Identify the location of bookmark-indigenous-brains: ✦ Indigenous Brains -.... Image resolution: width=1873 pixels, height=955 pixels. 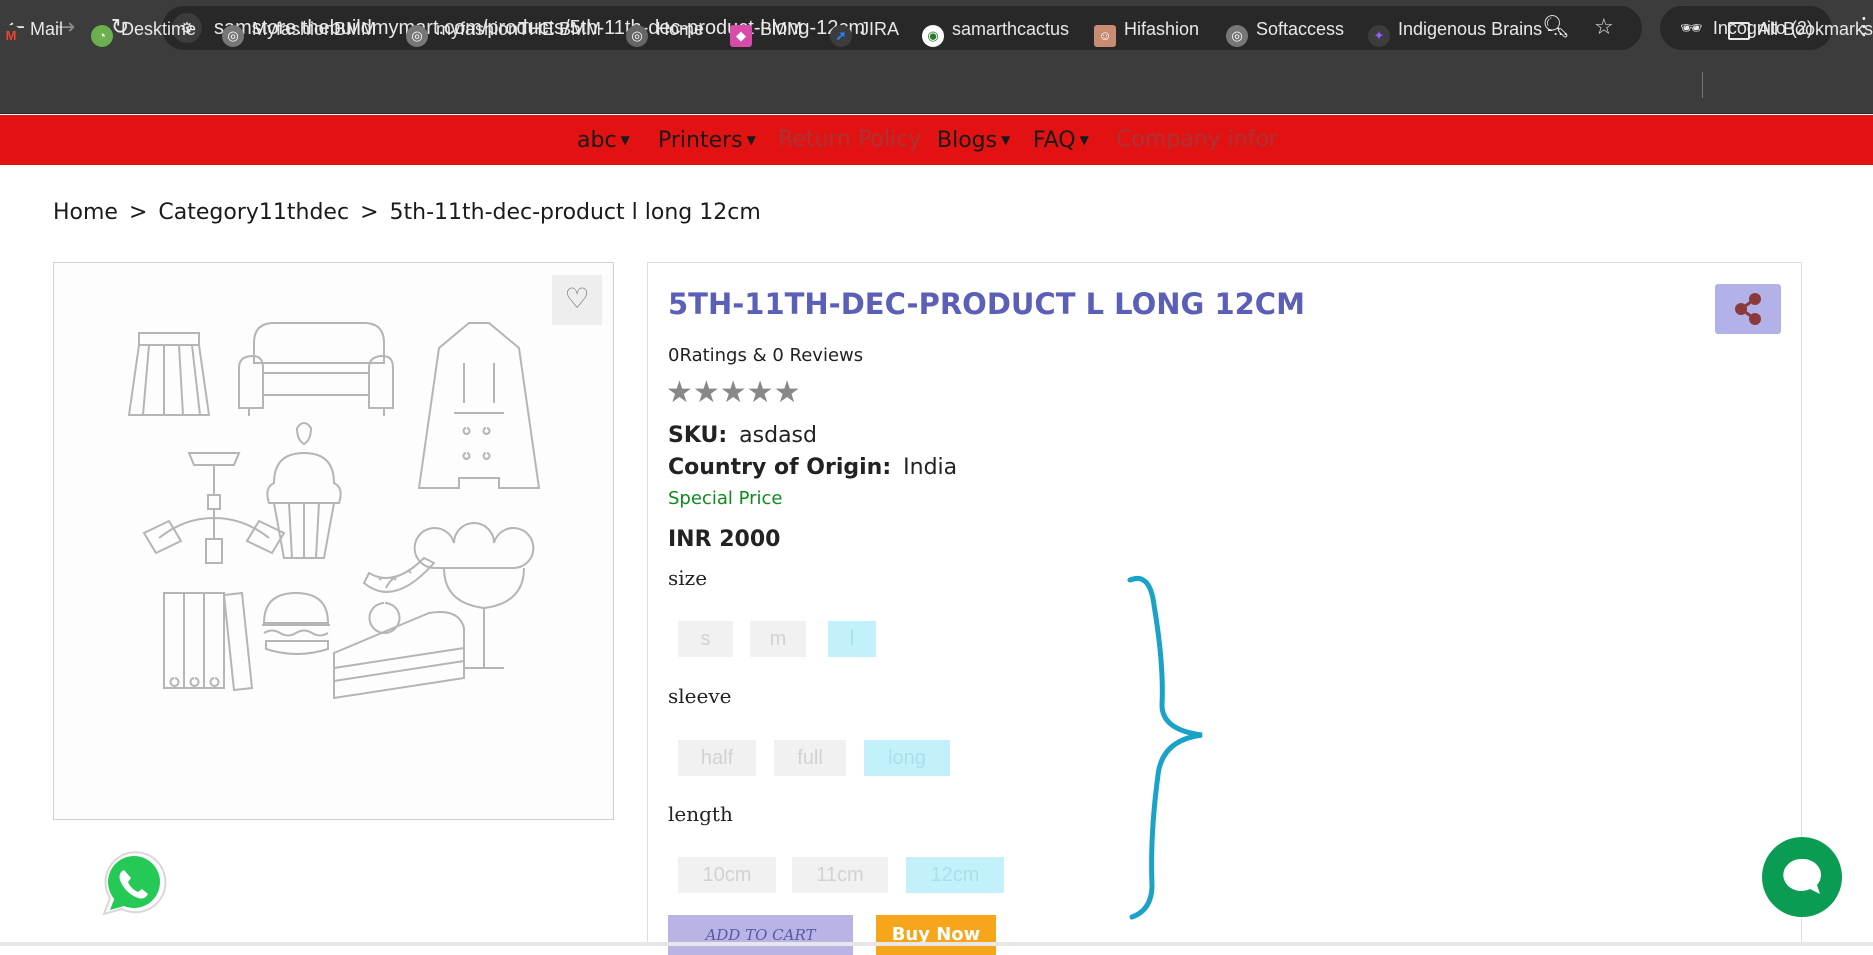
(1468, 31).